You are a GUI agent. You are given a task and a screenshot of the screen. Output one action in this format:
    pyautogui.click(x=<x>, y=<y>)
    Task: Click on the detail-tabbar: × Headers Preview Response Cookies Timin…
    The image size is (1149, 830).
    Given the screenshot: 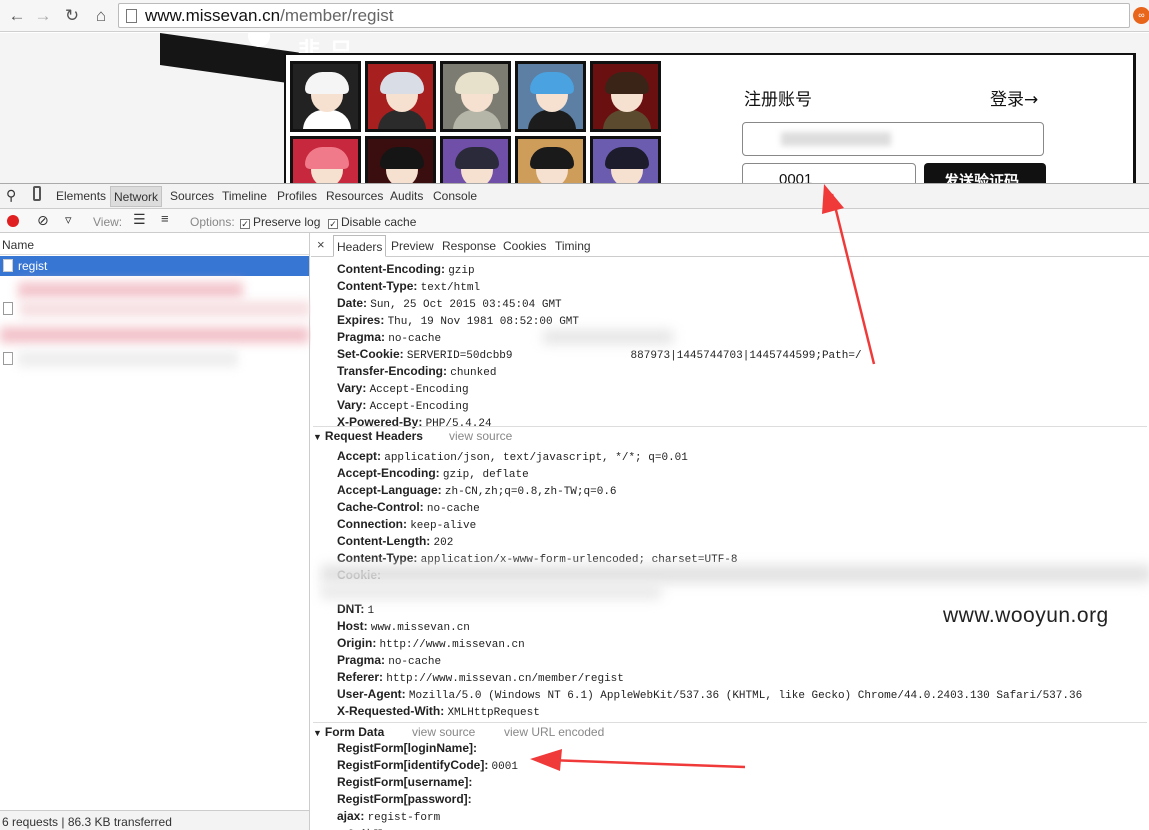 What is the action you would take?
    pyautogui.click(x=730, y=245)
    